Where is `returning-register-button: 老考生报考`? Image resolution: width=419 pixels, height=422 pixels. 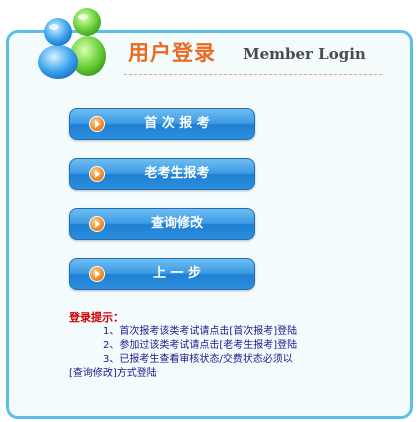
returning-register-button: 老考生报考 is located at coordinates (162, 174).